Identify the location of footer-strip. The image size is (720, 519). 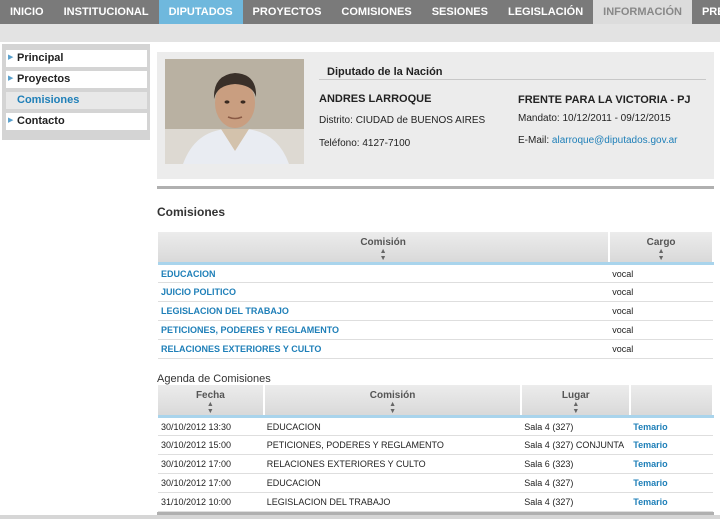
(360, 517).